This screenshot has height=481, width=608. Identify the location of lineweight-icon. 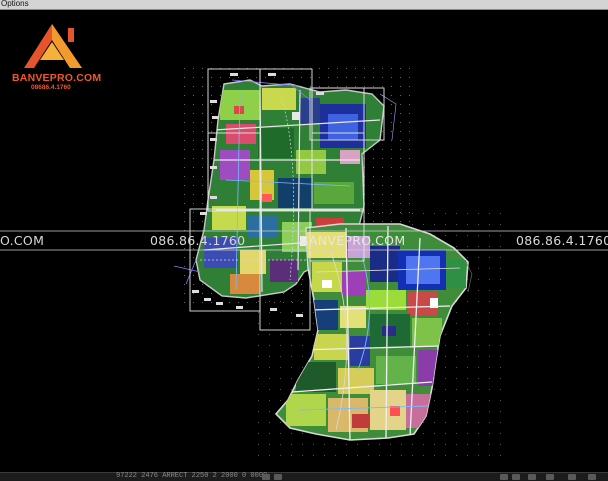
(572, 477).